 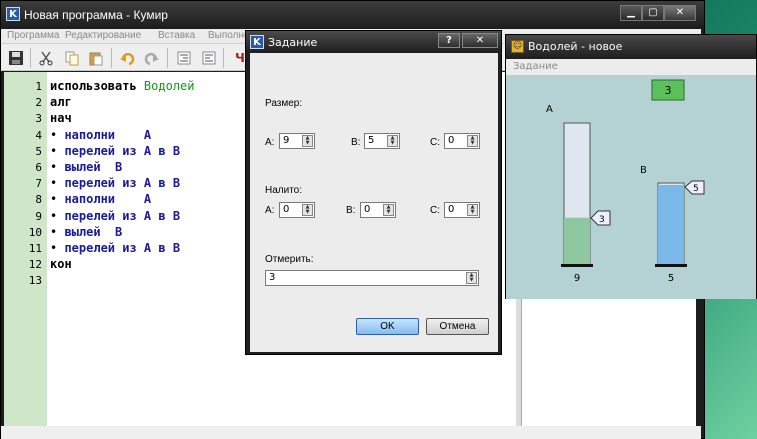 What do you see at coordinates (96, 58) in the screenshot?
I see `paste-icon` at bounding box center [96, 58].